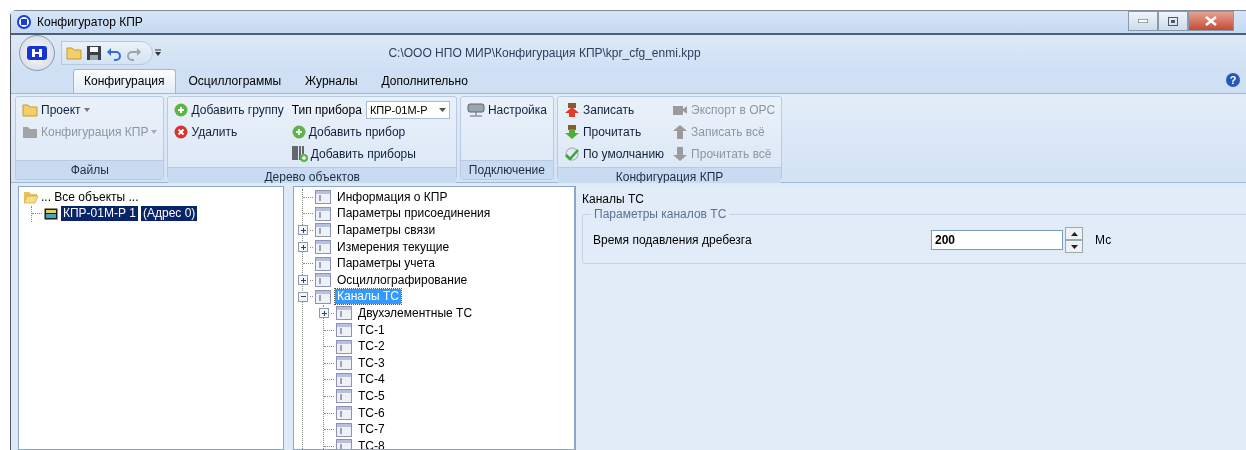  I want to click on device-icon, so click(51, 213).